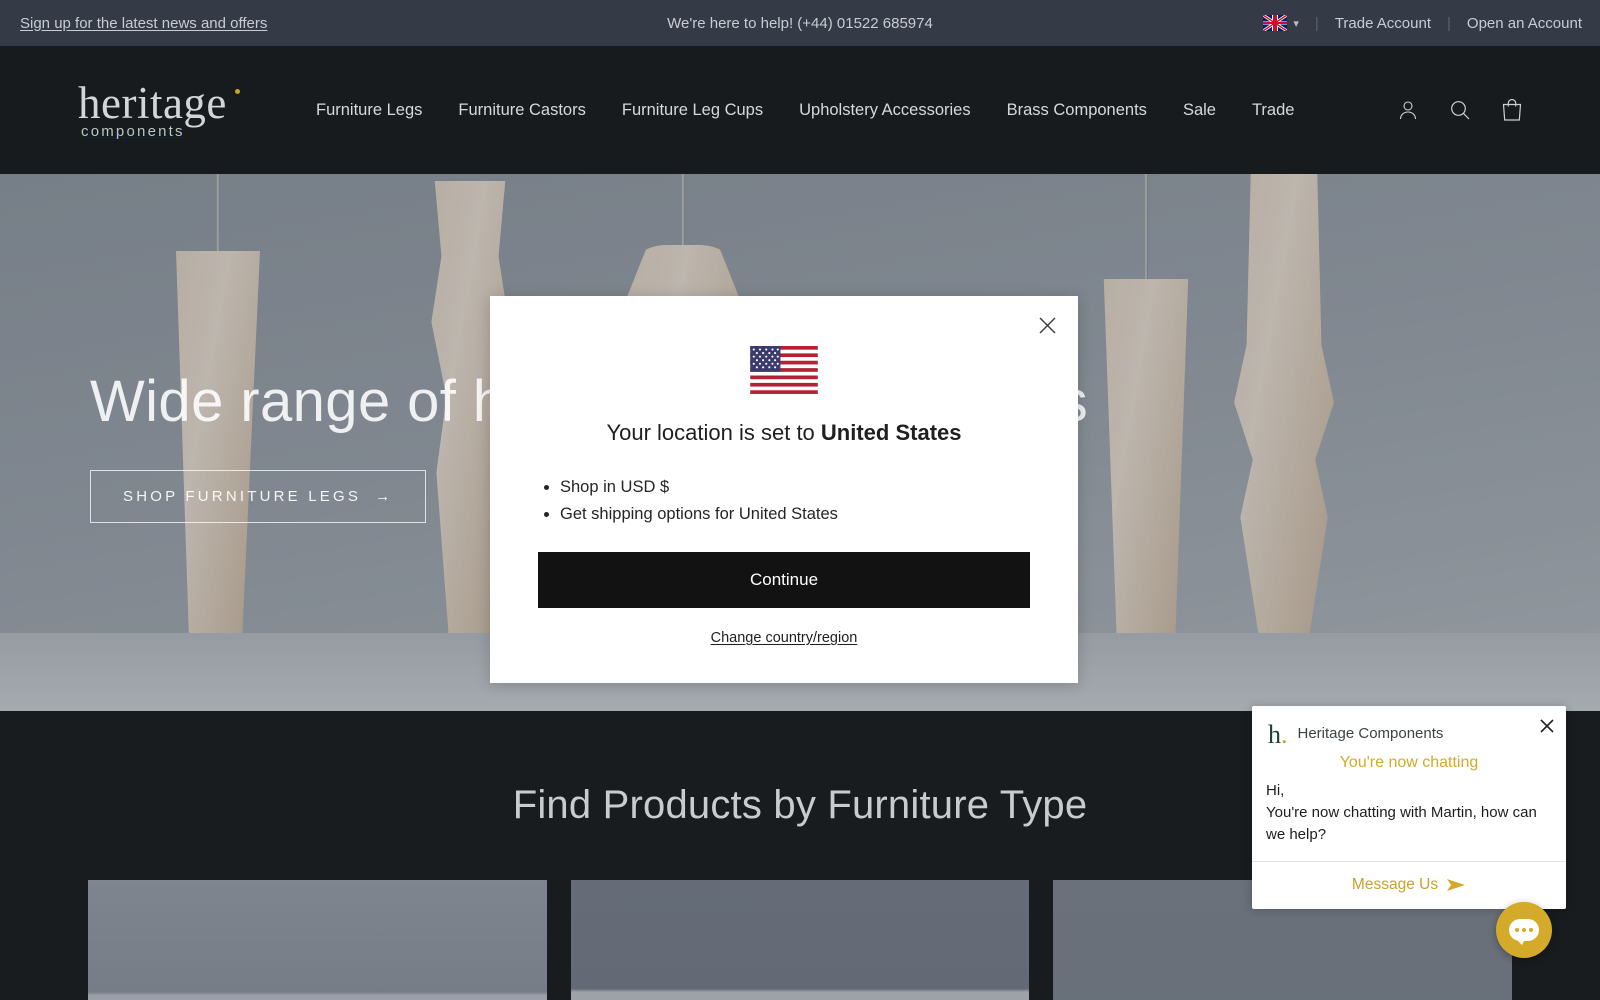  I want to click on message-us-label: Message Us, so click(1395, 885).